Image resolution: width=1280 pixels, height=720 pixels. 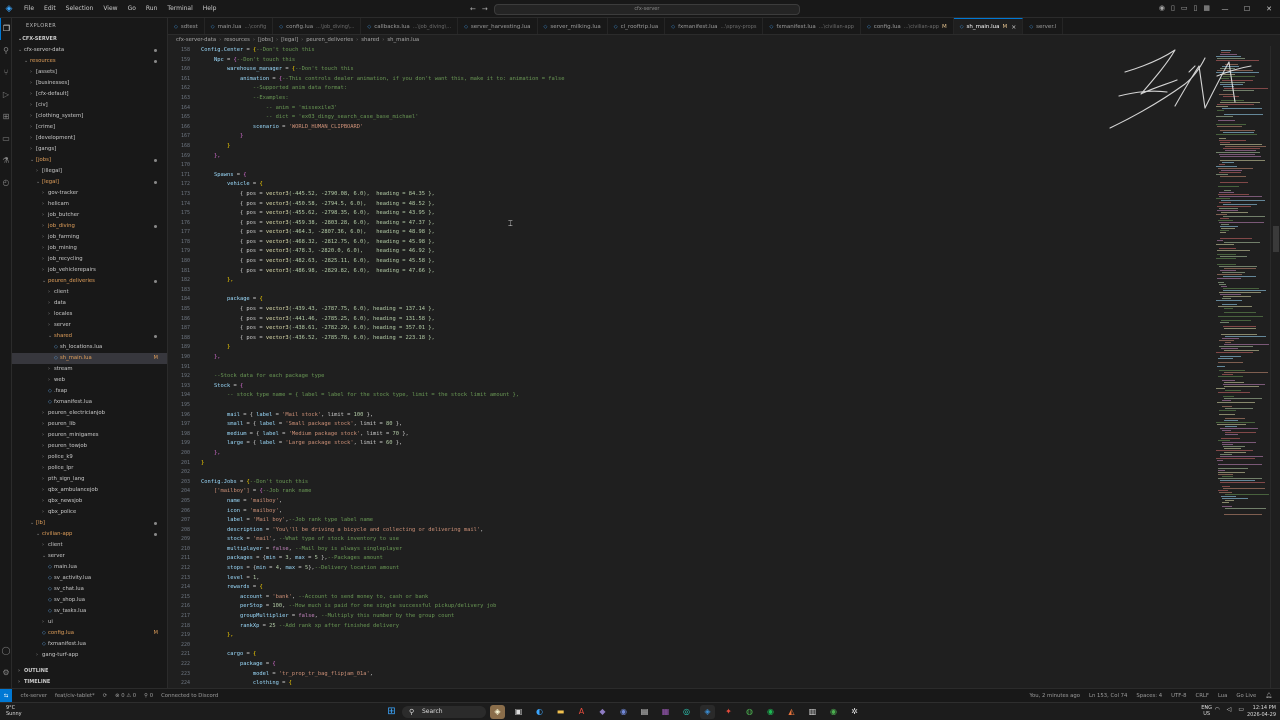 What do you see at coordinates (391, 711) in the screenshot?
I see `windows-start-icon: ⊞` at bounding box center [391, 711].